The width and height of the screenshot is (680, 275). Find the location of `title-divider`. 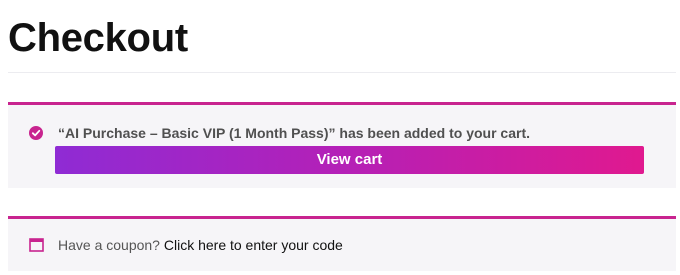

title-divider is located at coordinates (342, 72).